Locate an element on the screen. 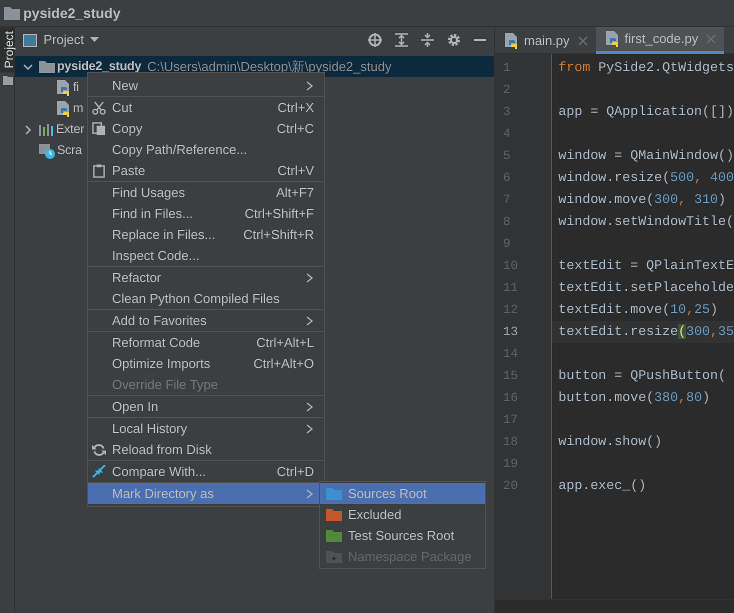 This screenshot has width=734, height=613. window-title: pyside2_study is located at coordinates (72, 13).